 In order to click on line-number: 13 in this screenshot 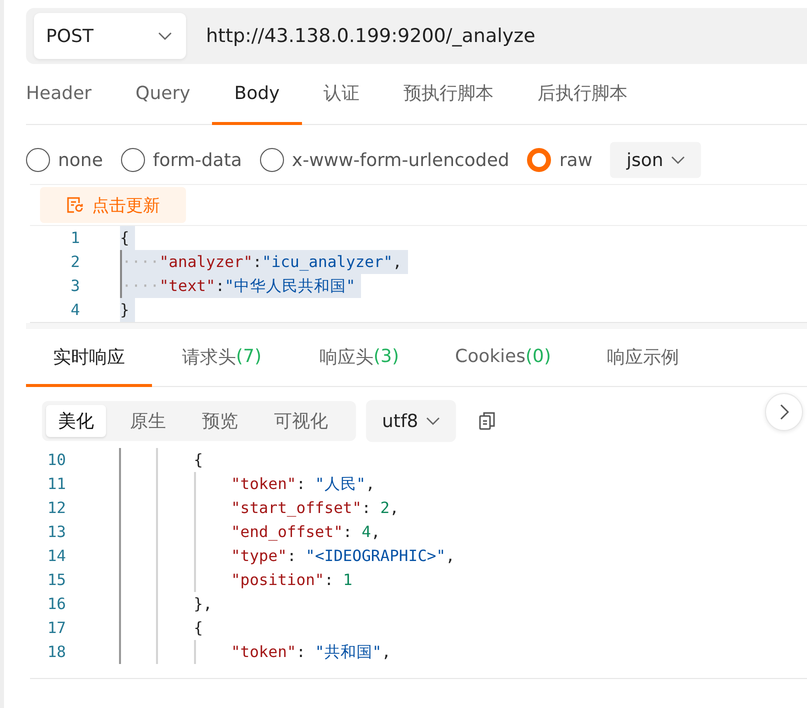, I will do `click(56, 532)`.